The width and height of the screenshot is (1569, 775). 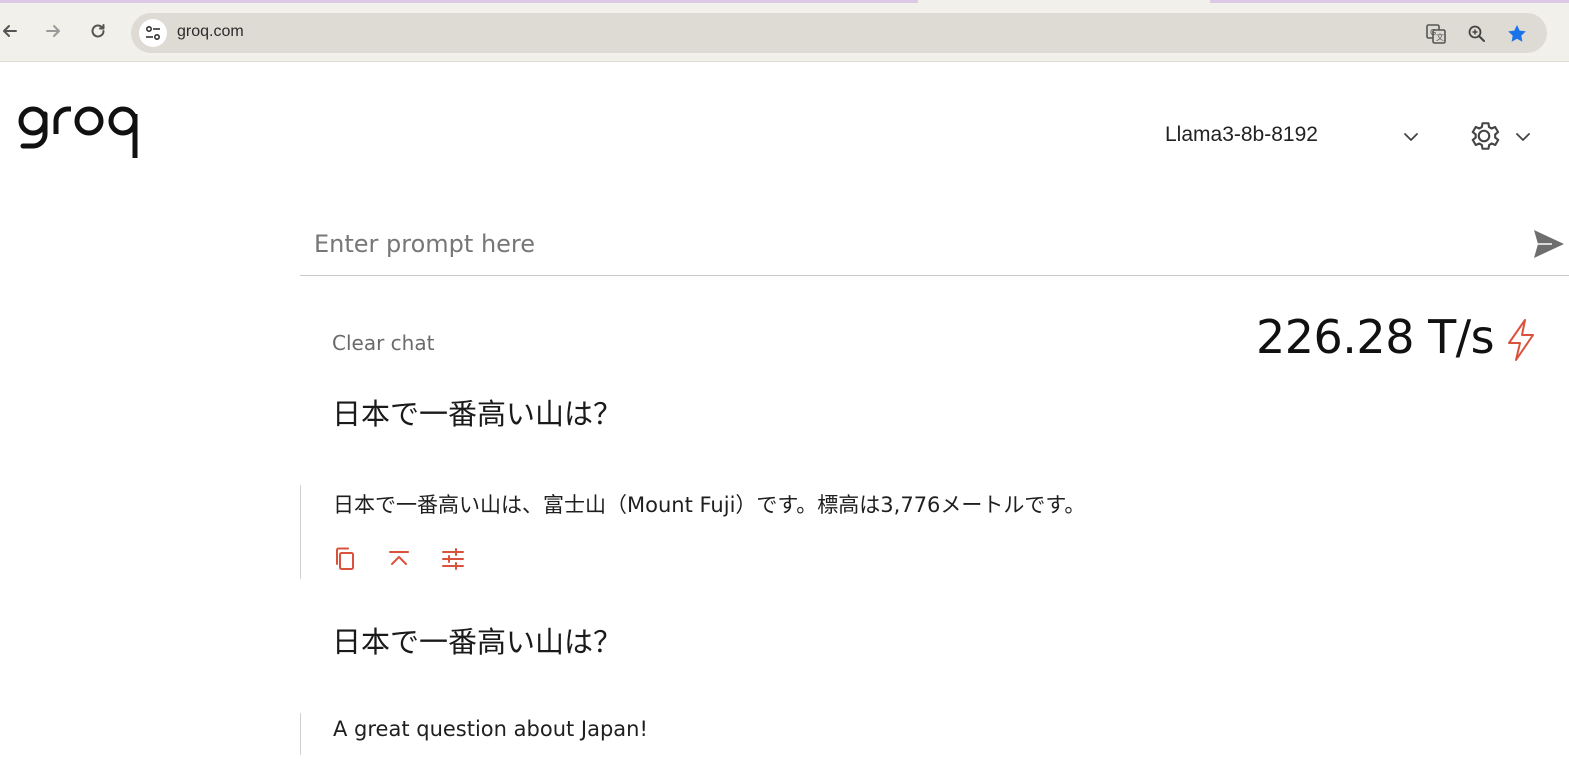 I want to click on assistant-message: A great question about Japan!, so click(x=474, y=734).